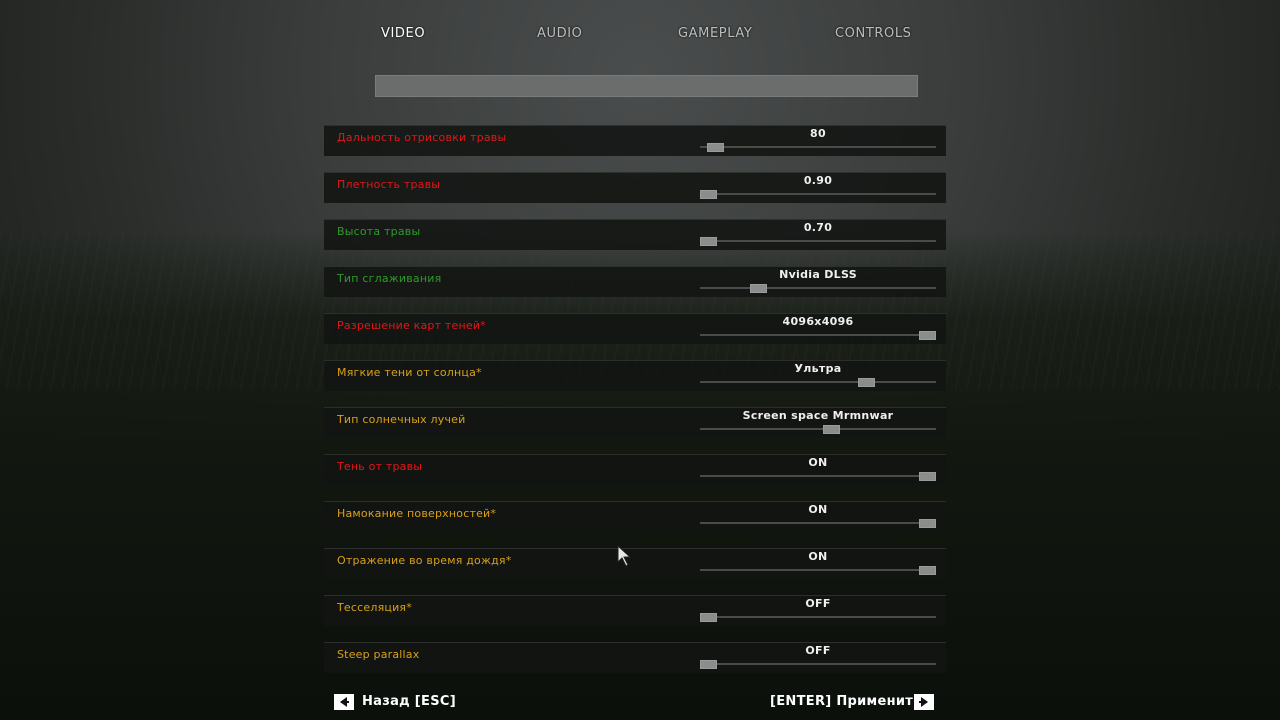 The image size is (1280, 720). What do you see at coordinates (635, 187) in the screenshot?
I see `setting-row: Плетность травы 0.90` at bounding box center [635, 187].